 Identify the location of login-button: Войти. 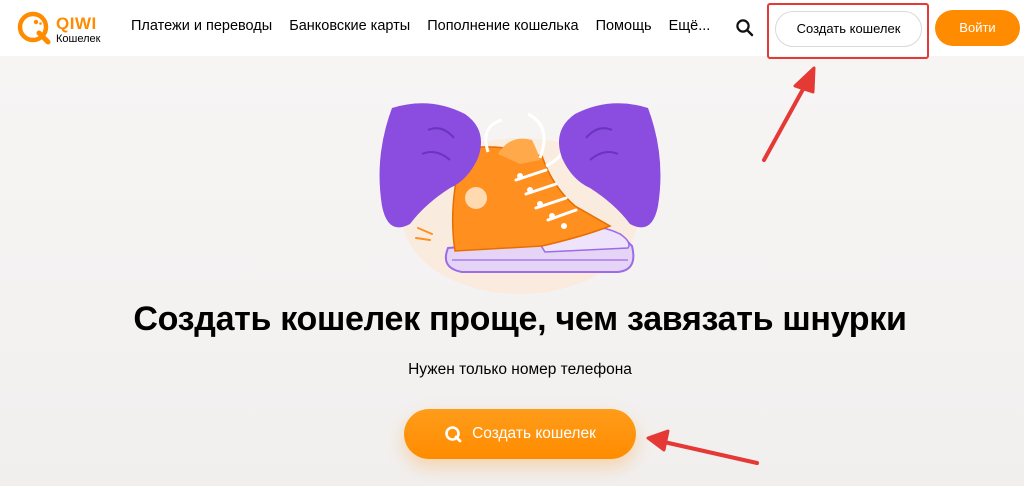
(977, 28).